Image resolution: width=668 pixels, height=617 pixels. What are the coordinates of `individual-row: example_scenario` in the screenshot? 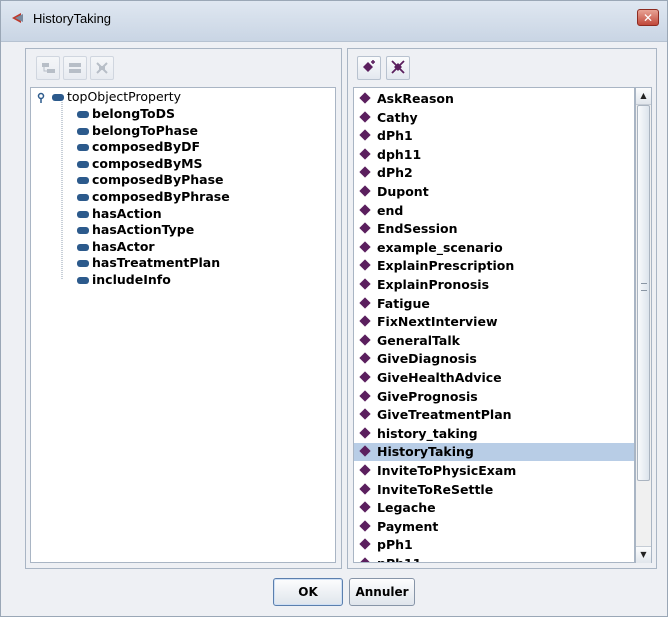 It's located at (494, 248).